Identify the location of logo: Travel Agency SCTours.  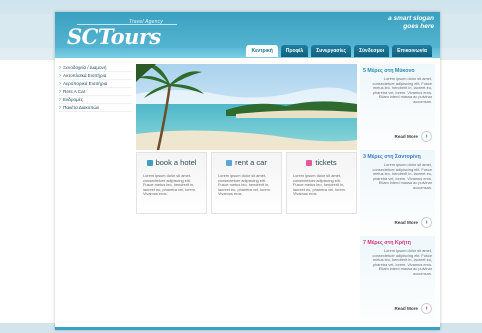
(132, 36).